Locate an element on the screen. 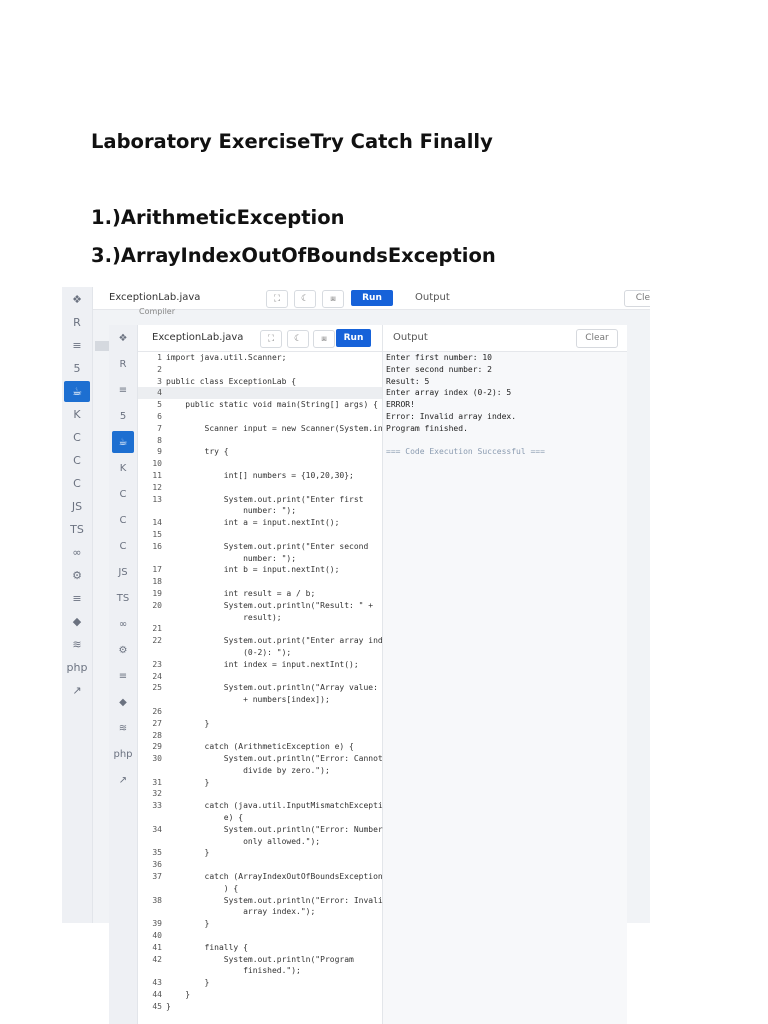 The image size is (768, 1024). code-line: 41 finally { is located at coordinates (260, 948).